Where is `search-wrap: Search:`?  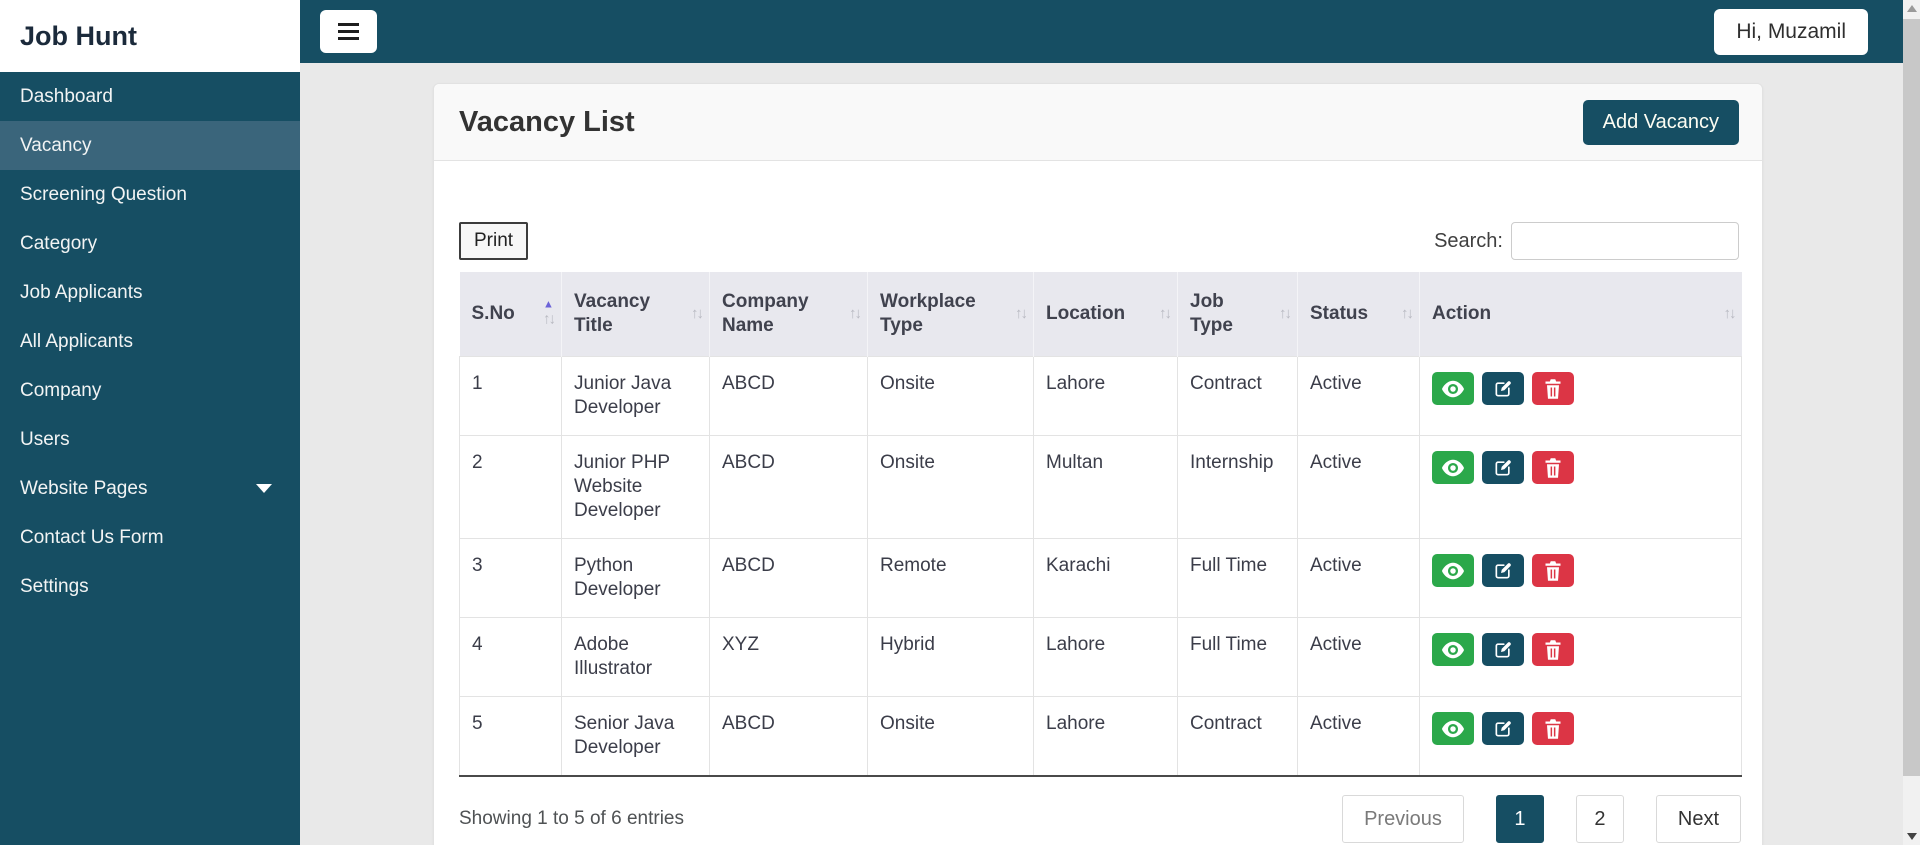
search-wrap: Search: is located at coordinates (1586, 241).